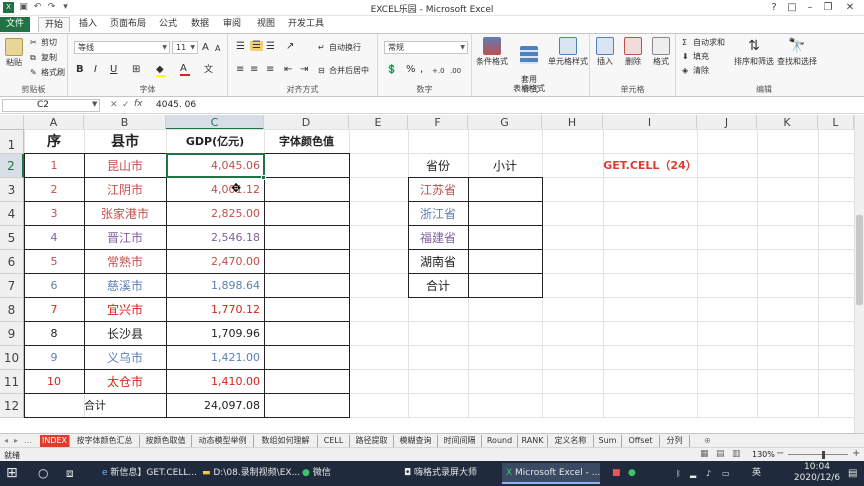 The image size is (864, 486). Describe the element at coordinates (616, 473) in the screenshot. I see `record-icon: ■` at that location.